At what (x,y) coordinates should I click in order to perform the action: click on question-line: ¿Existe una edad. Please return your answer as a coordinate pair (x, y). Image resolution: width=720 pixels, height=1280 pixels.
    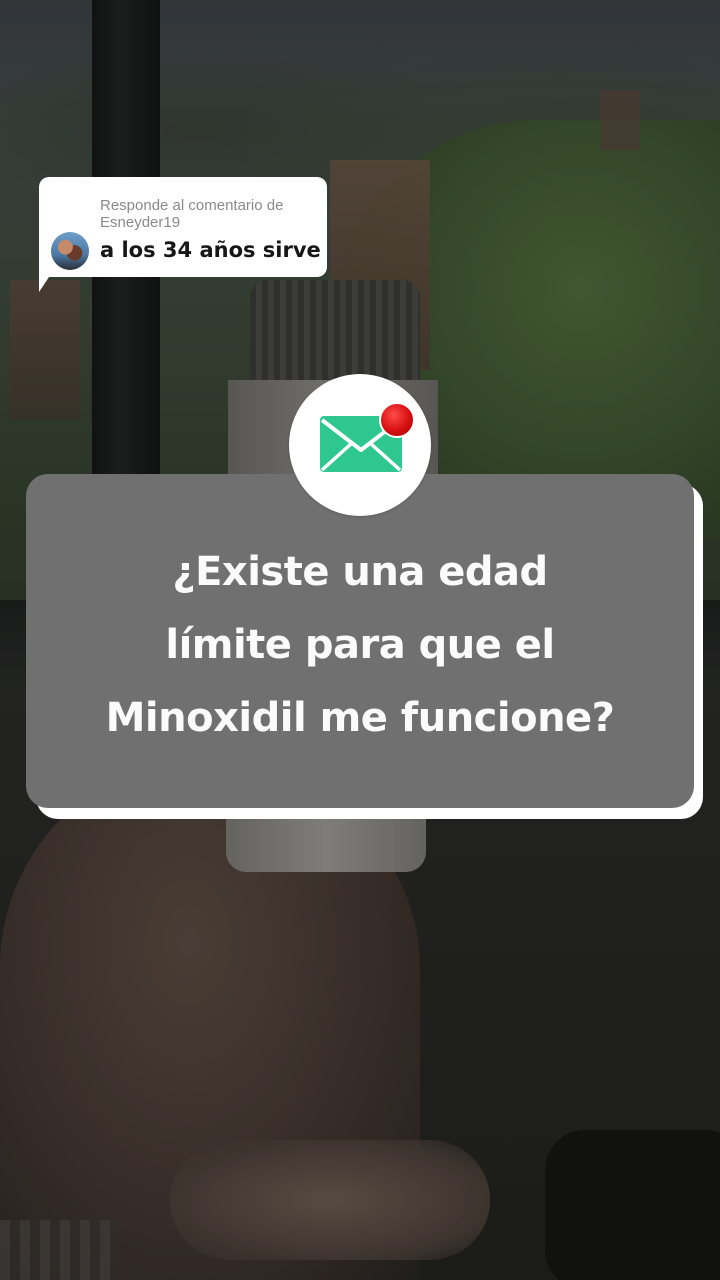
    Looking at the image, I should click on (360, 572).